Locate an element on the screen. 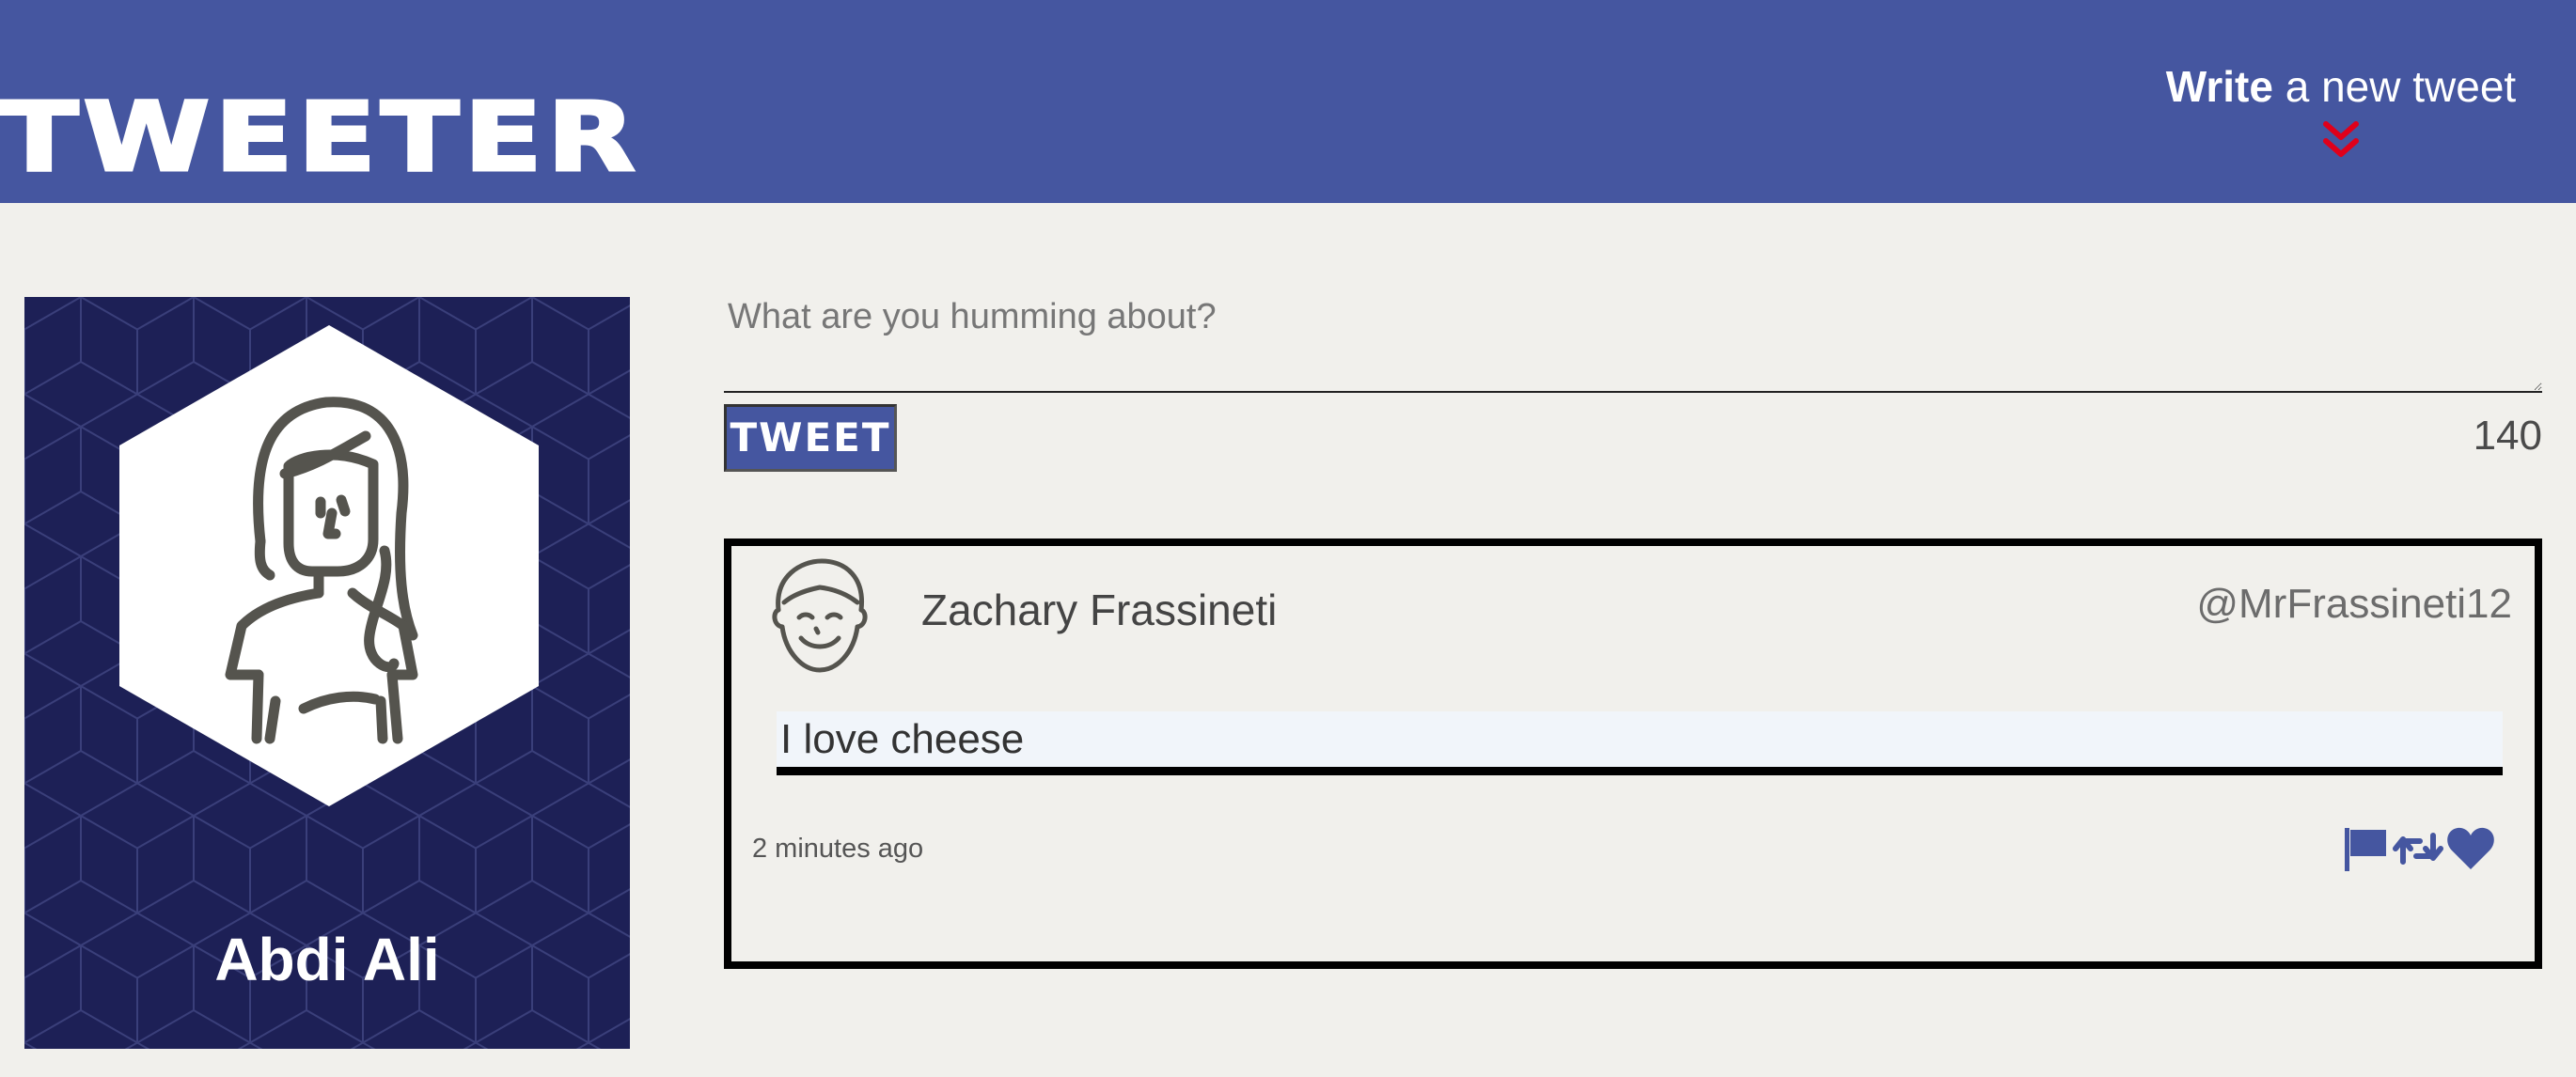  tweet-actions is located at coordinates (2418, 848).